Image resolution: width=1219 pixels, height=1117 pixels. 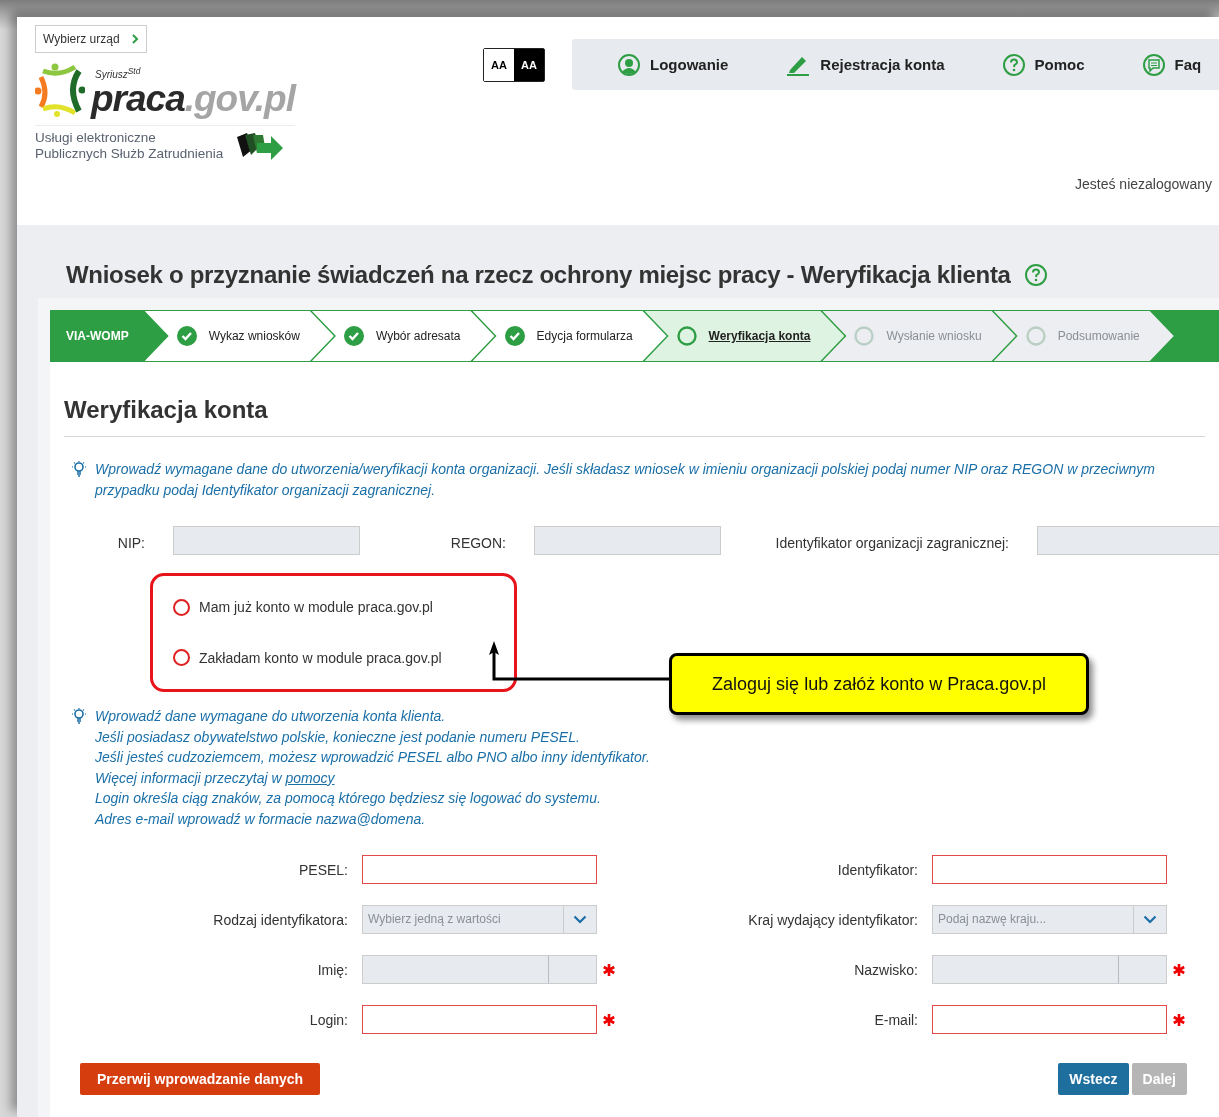 I want to click on logo-wordmark: praca.gov.pl, so click(x=193, y=98).